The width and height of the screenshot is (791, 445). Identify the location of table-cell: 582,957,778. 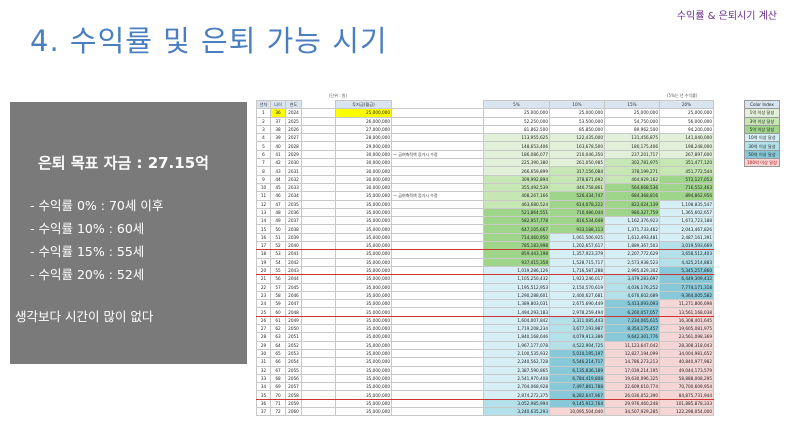
(516, 221).